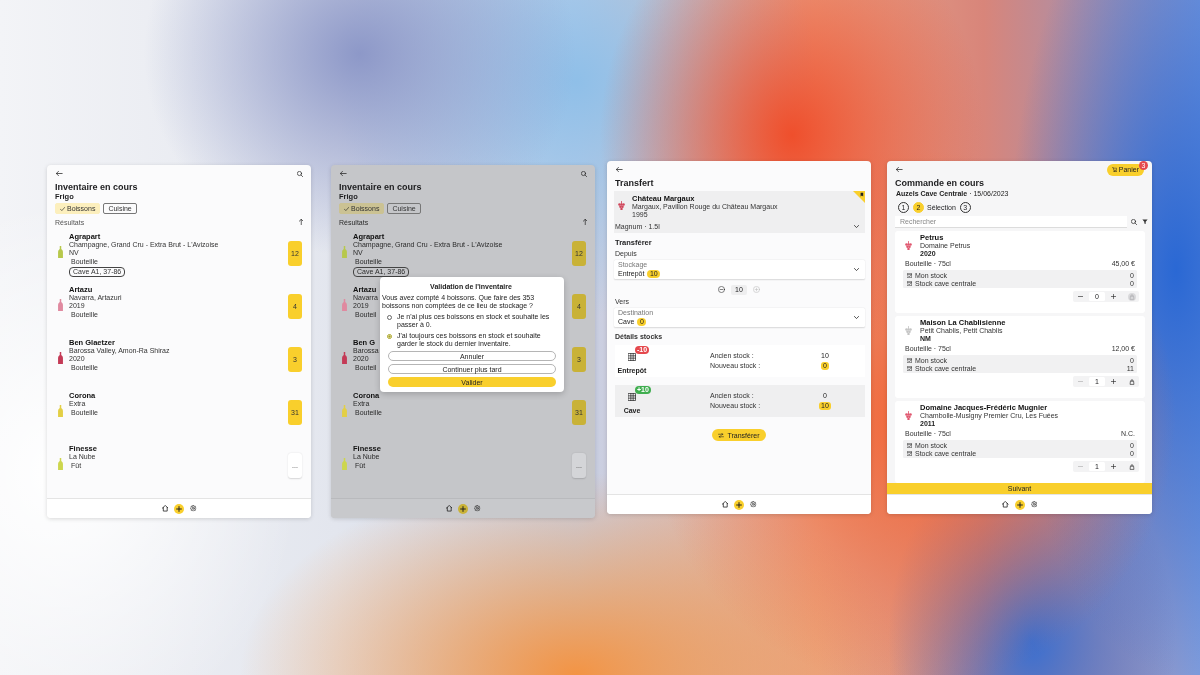 The width and height of the screenshot is (1200, 675). I want to click on swap-icon, so click(721, 435).